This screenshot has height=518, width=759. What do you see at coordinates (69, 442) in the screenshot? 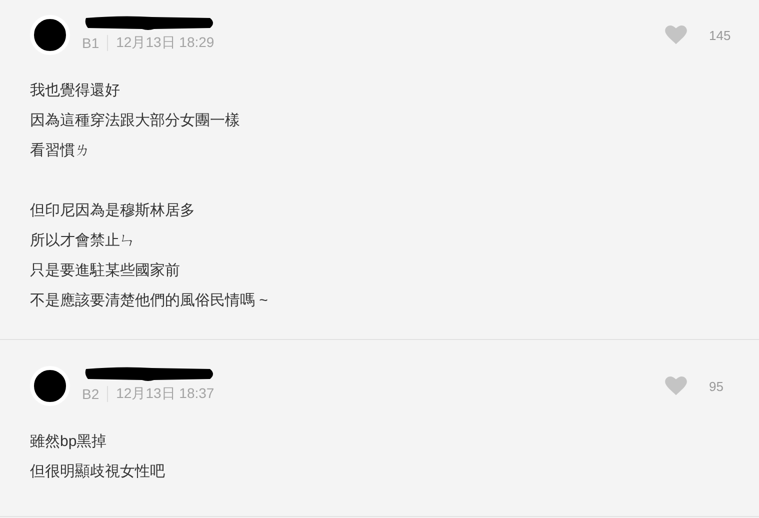
I see `comment-text-line: 雖然bp黑掉` at bounding box center [69, 442].